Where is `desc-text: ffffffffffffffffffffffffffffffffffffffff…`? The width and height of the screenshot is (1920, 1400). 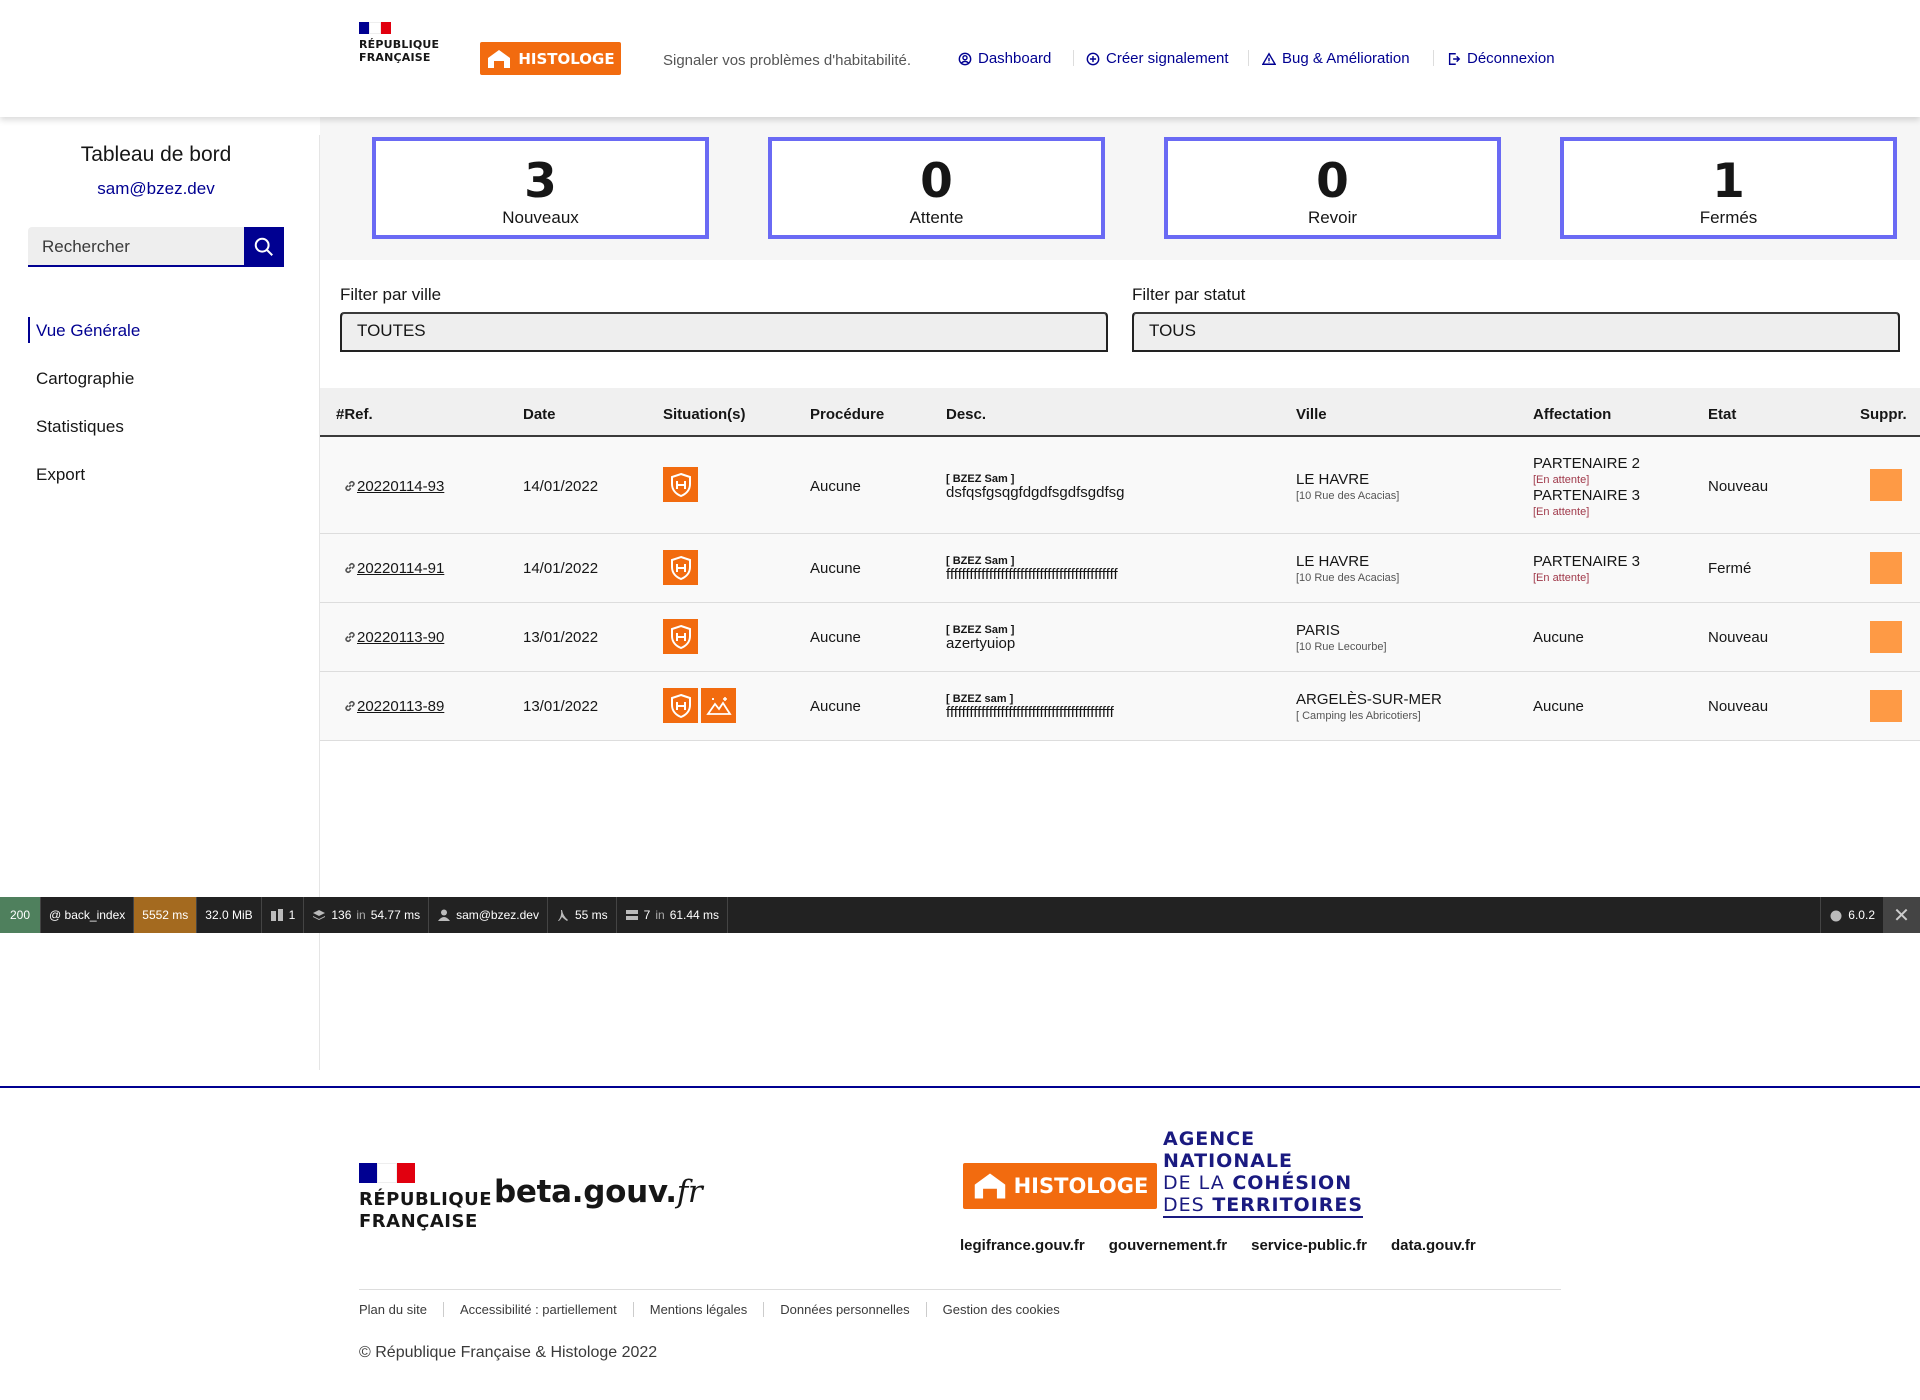 desc-text: ffffffffffffffffffffffffffffffffffffffff… is located at coordinates (1032, 574).